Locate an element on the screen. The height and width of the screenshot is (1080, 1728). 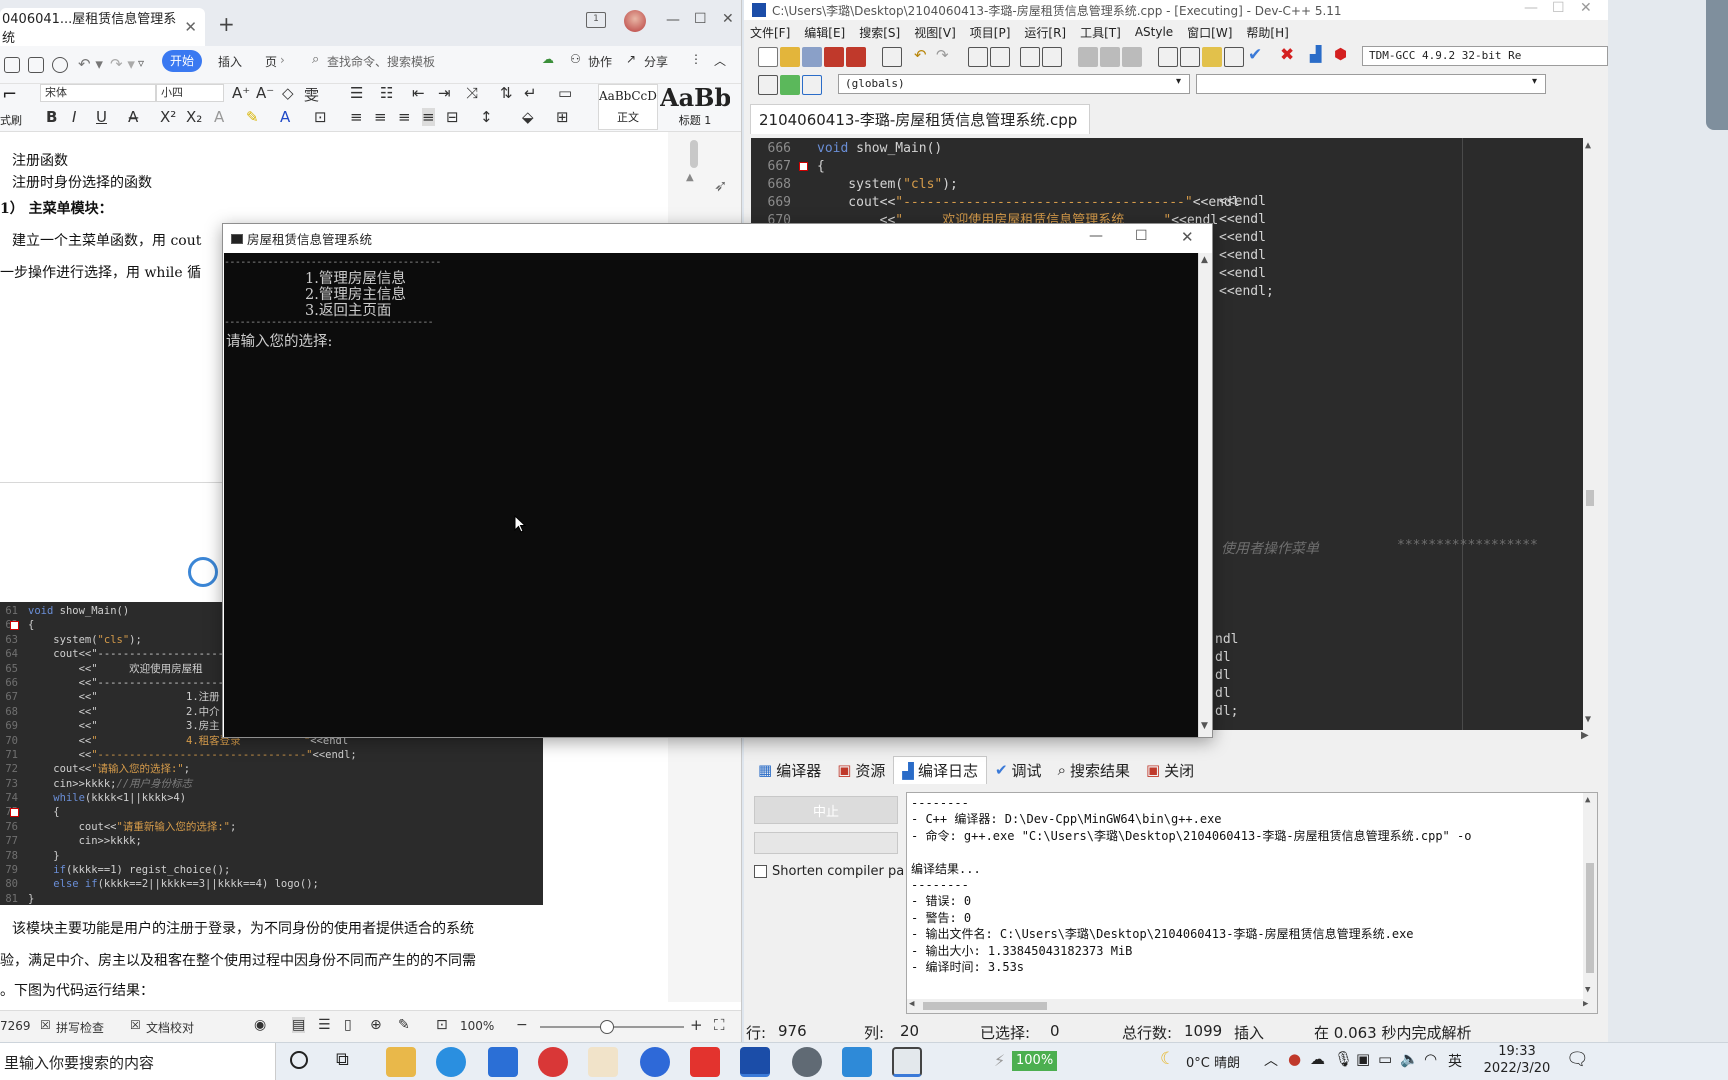
network-icon: ▭ is located at coordinates (1385, 1059).